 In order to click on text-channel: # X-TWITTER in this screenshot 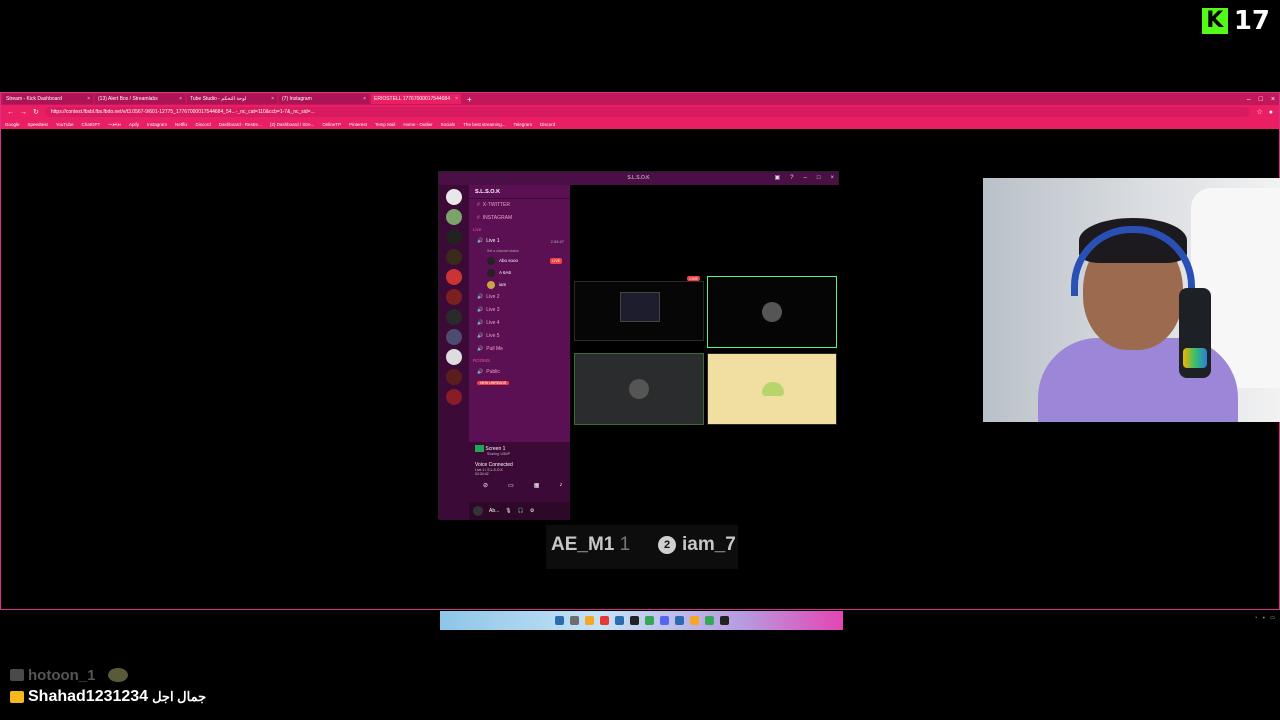, I will do `click(519, 205)`.